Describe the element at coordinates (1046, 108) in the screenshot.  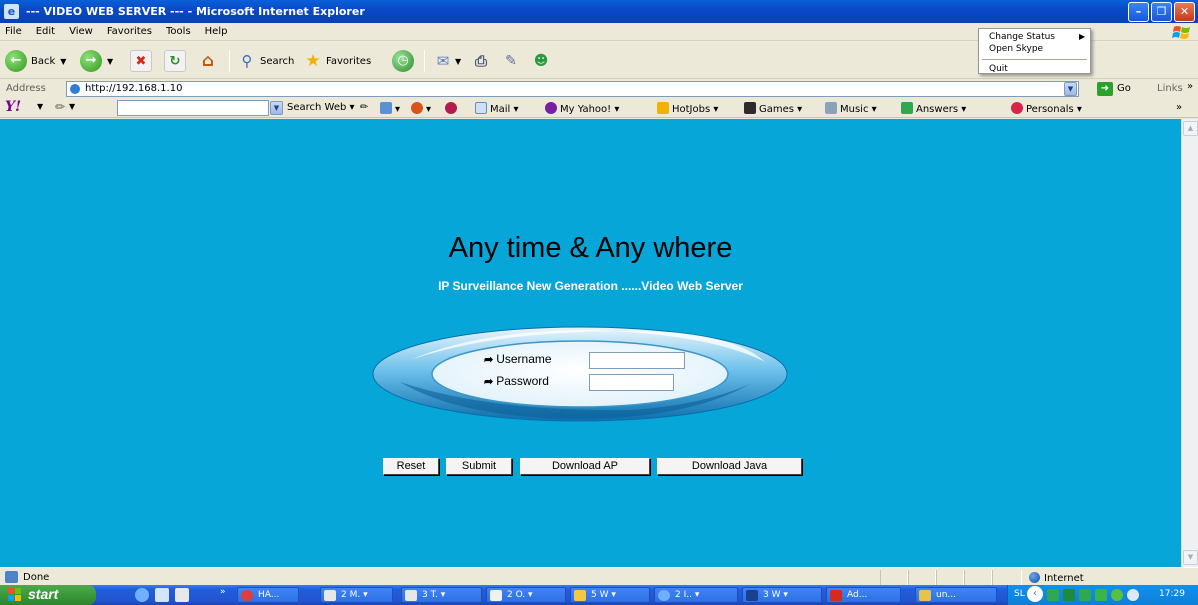
I see `personals-button: Personals ▾` at that location.